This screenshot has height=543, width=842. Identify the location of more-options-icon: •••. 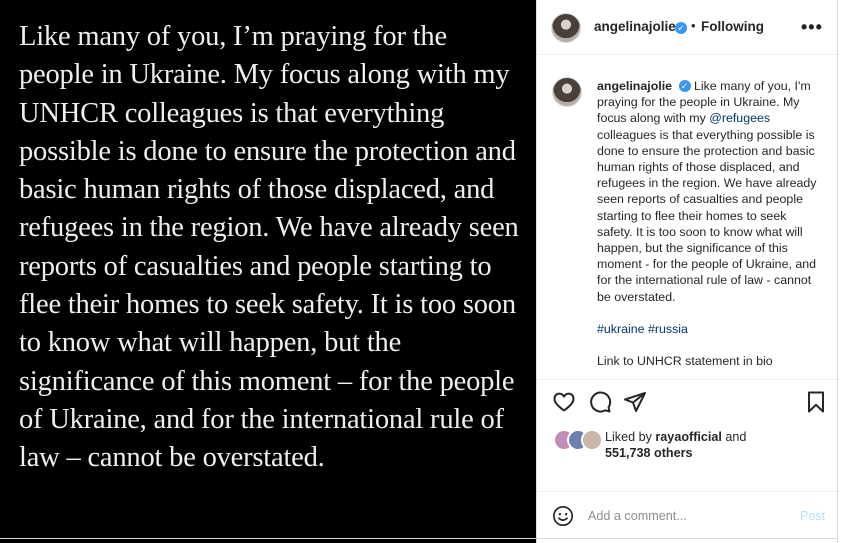
(812, 27).